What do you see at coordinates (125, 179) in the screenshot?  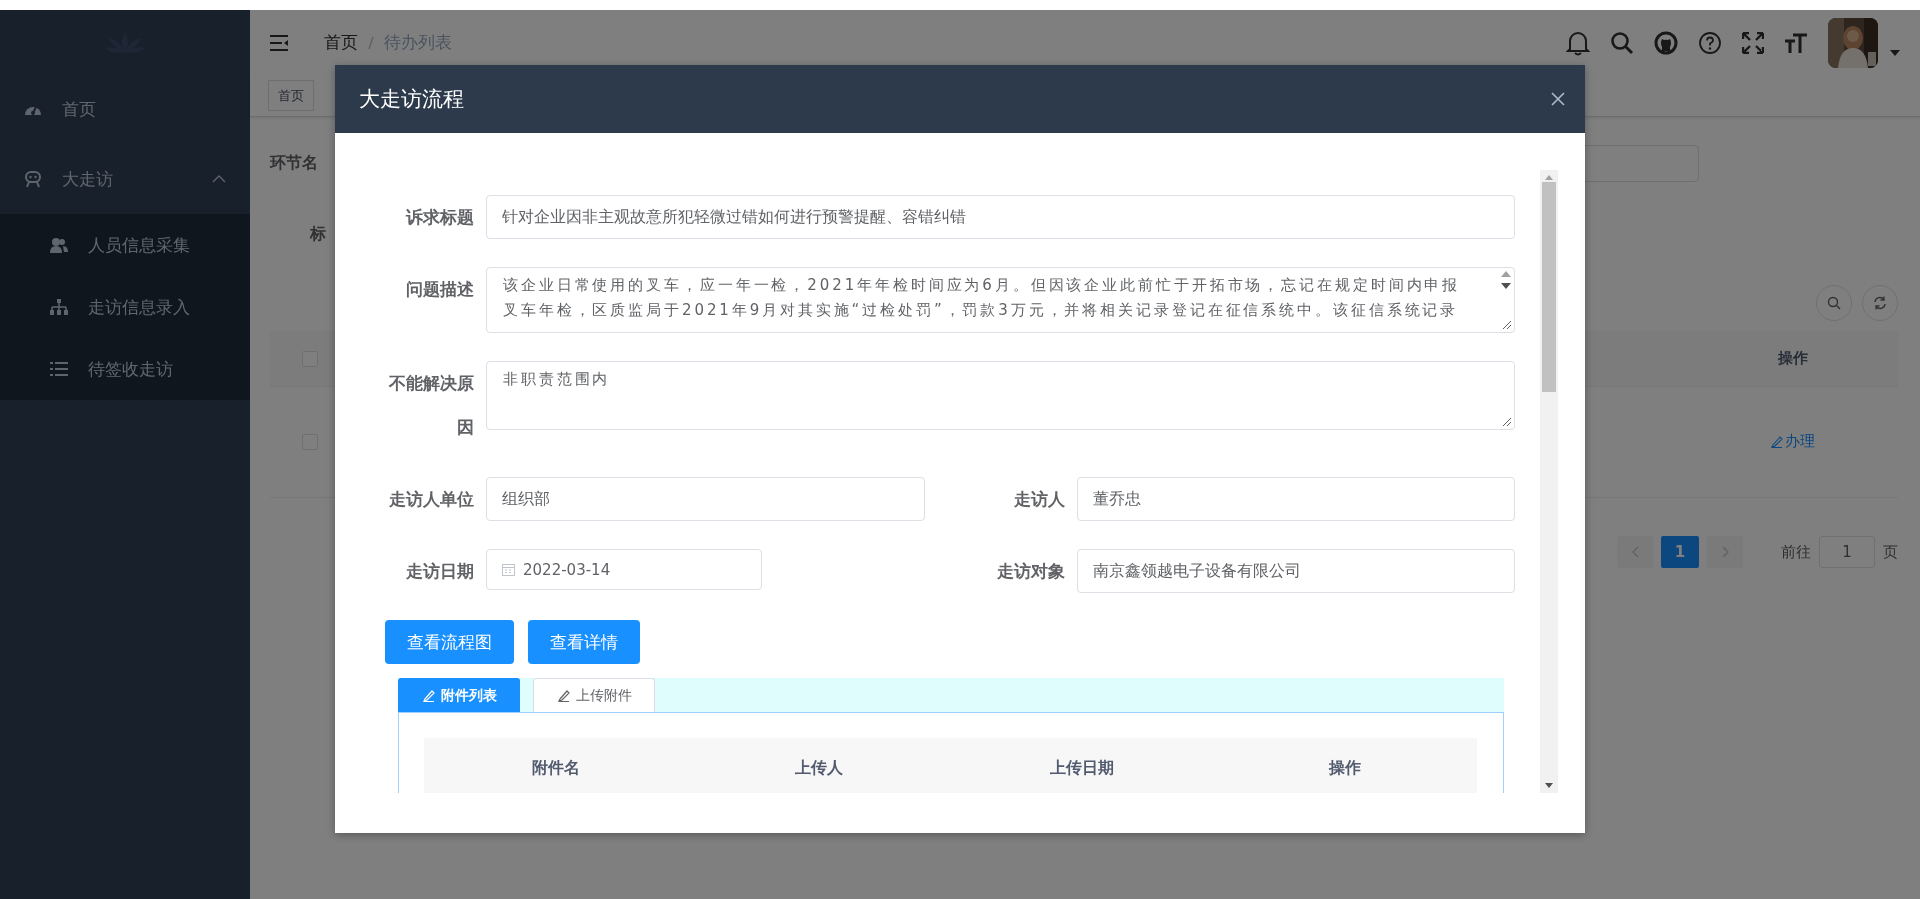 I see `sidebar-item: 大走访` at bounding box center [125, 179].